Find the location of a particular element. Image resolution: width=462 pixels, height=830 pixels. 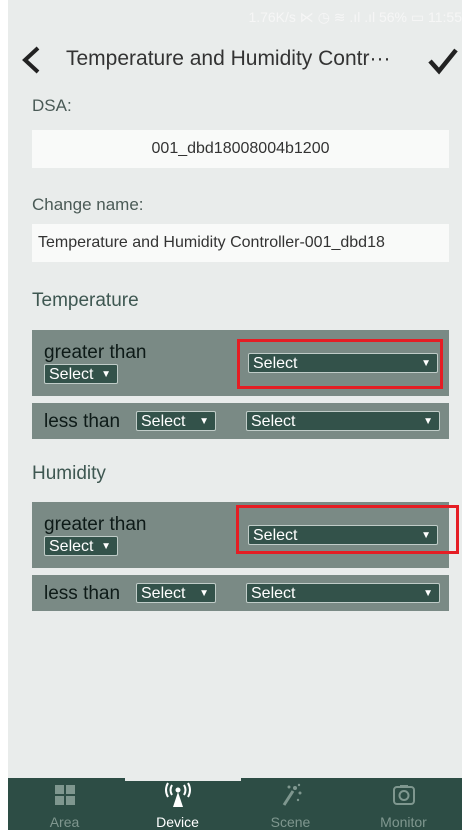

temperature-greater-operator-select: Select ▼ is located at coordinates (81, 374).